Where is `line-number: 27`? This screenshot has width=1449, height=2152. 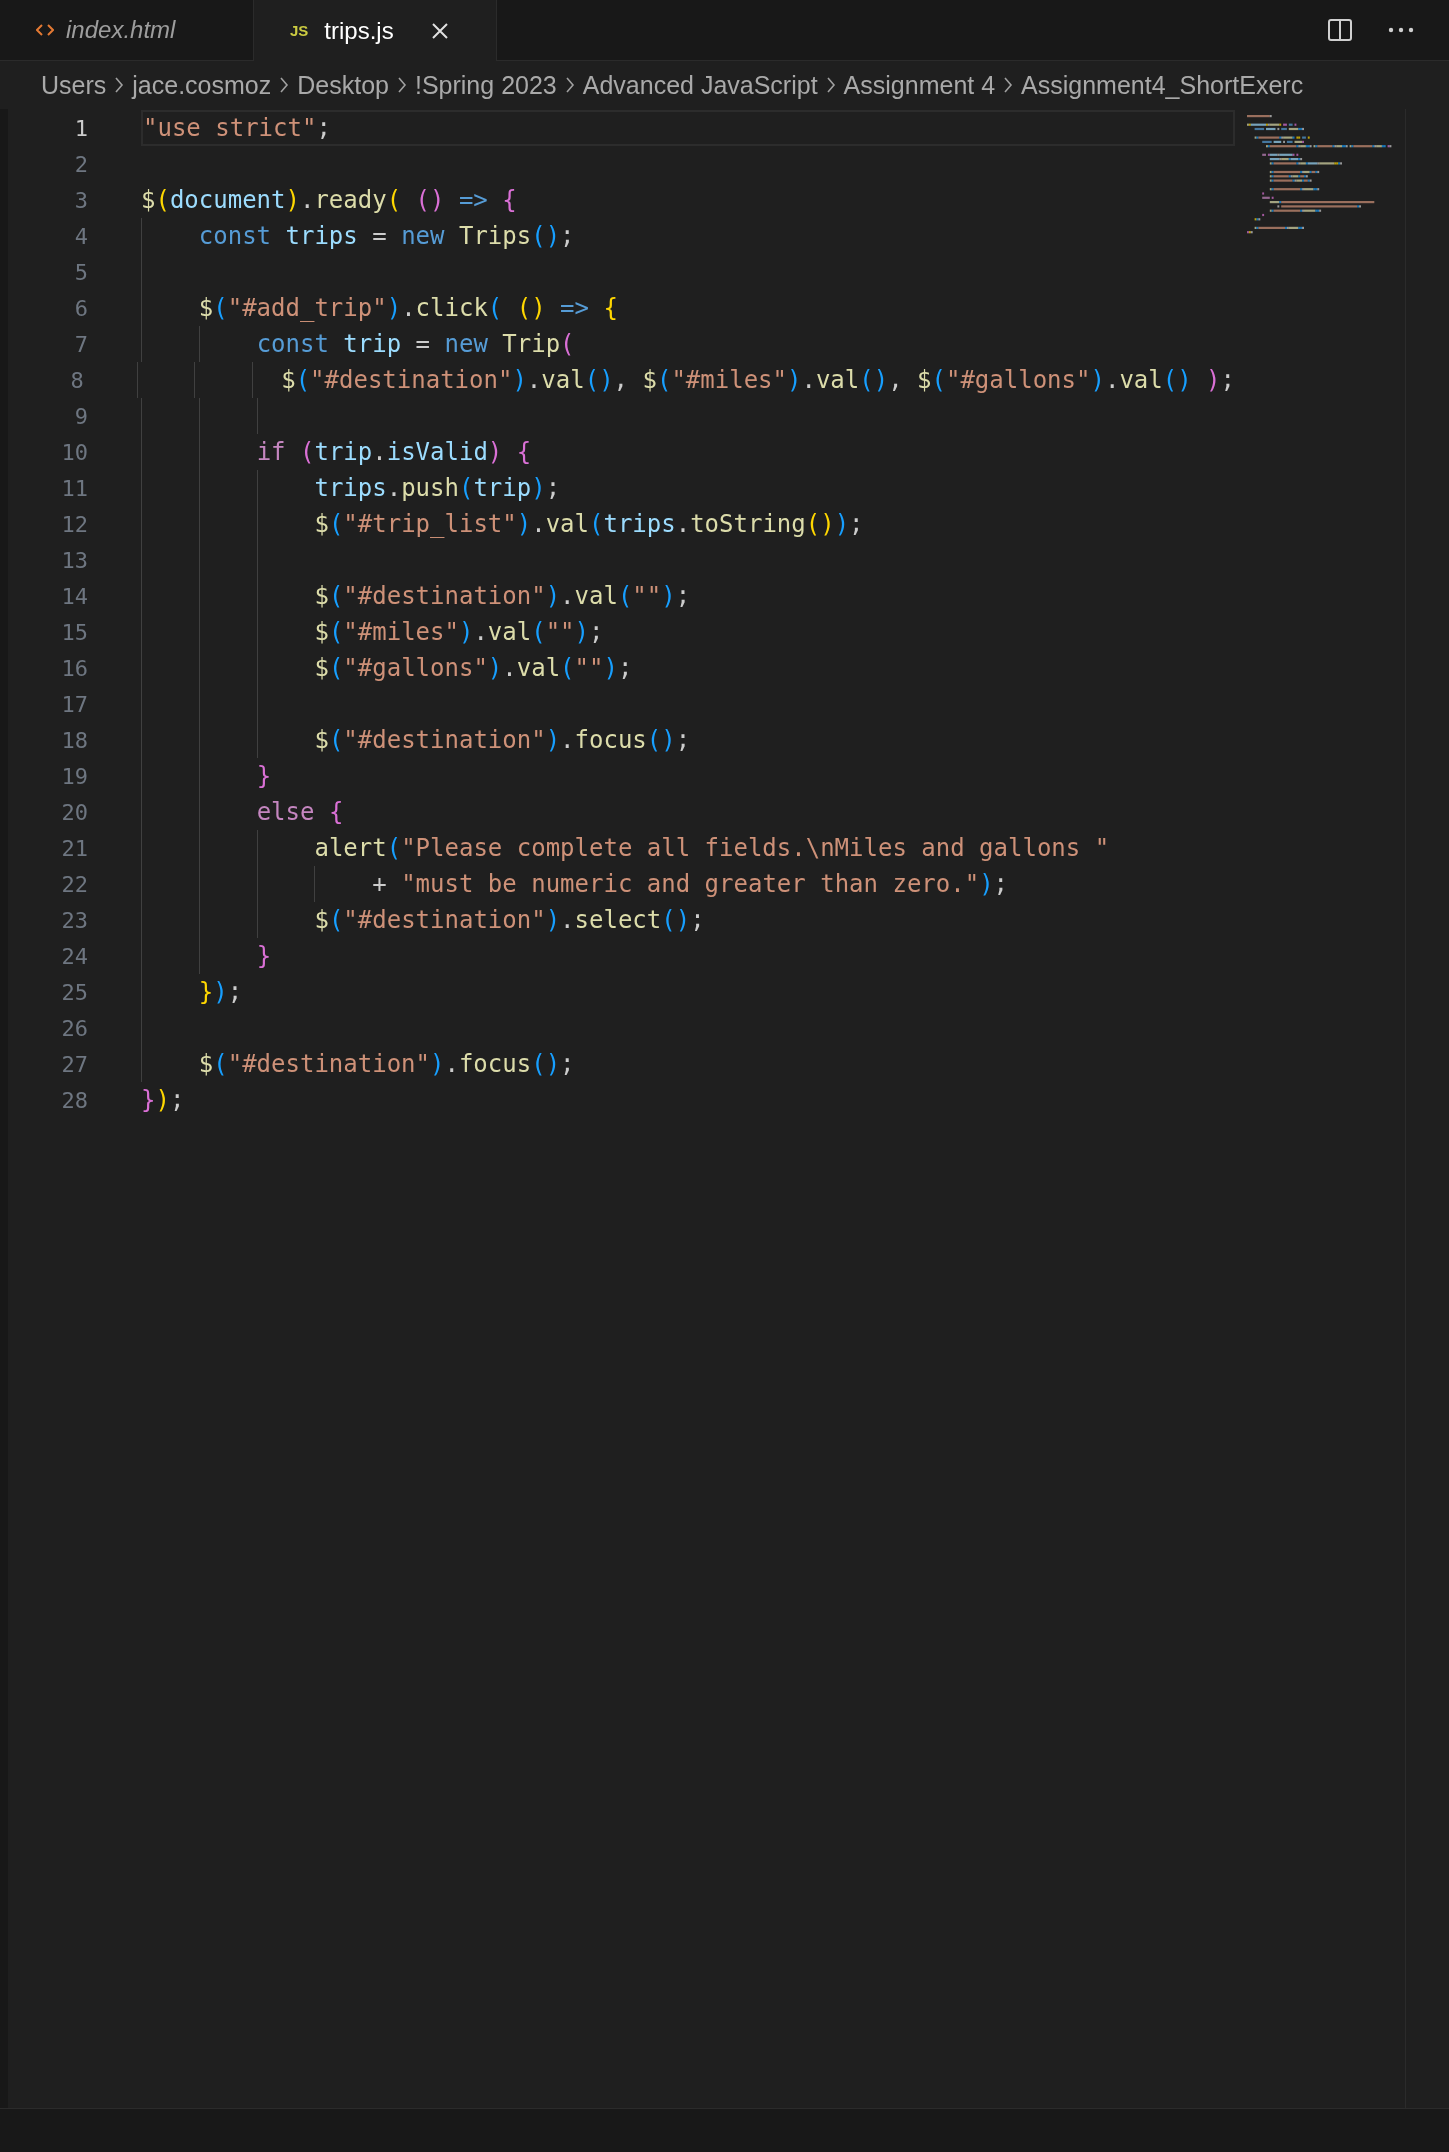
line-number: 27 is located at coordinates (74, 1064).